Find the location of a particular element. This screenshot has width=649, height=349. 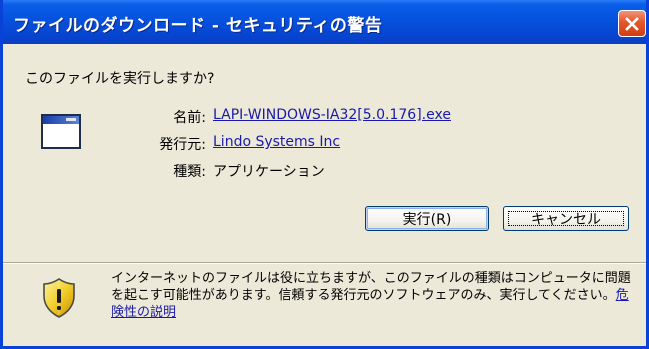

close-icon is located at coordinates (632, 23).